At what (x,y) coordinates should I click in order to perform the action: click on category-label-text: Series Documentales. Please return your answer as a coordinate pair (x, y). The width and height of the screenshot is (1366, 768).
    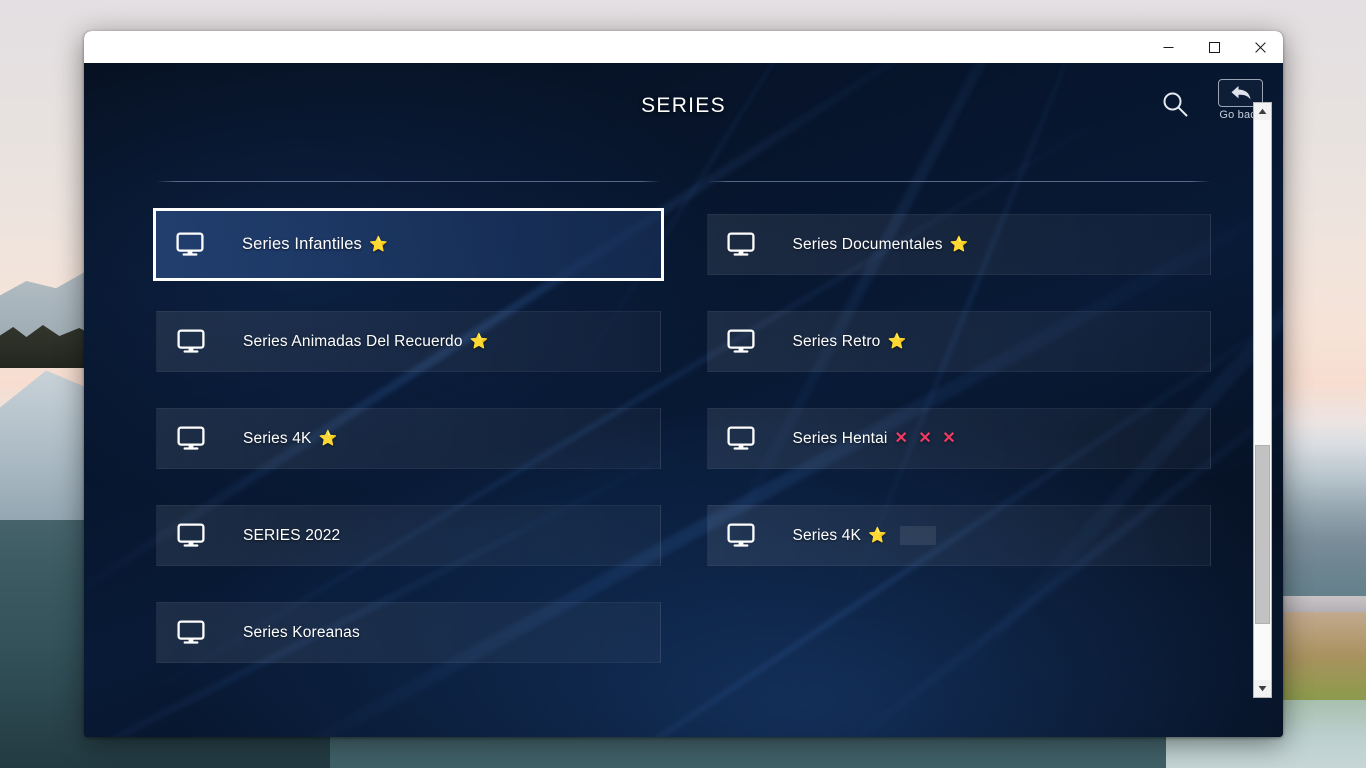
    Looking at the image, I should click on (867, 244).